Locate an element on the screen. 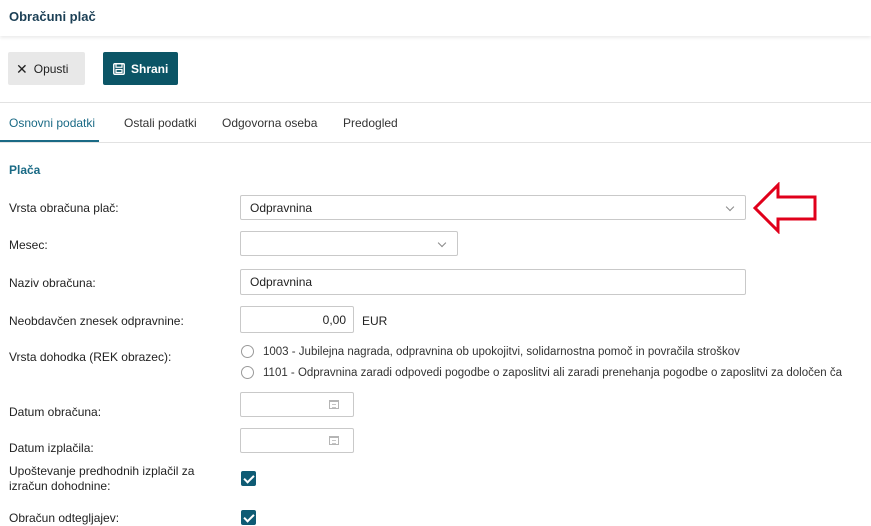 The image size is (871, 526). datum-izplacila-label: Datum izplačila: is located at coordinates (51, 448).